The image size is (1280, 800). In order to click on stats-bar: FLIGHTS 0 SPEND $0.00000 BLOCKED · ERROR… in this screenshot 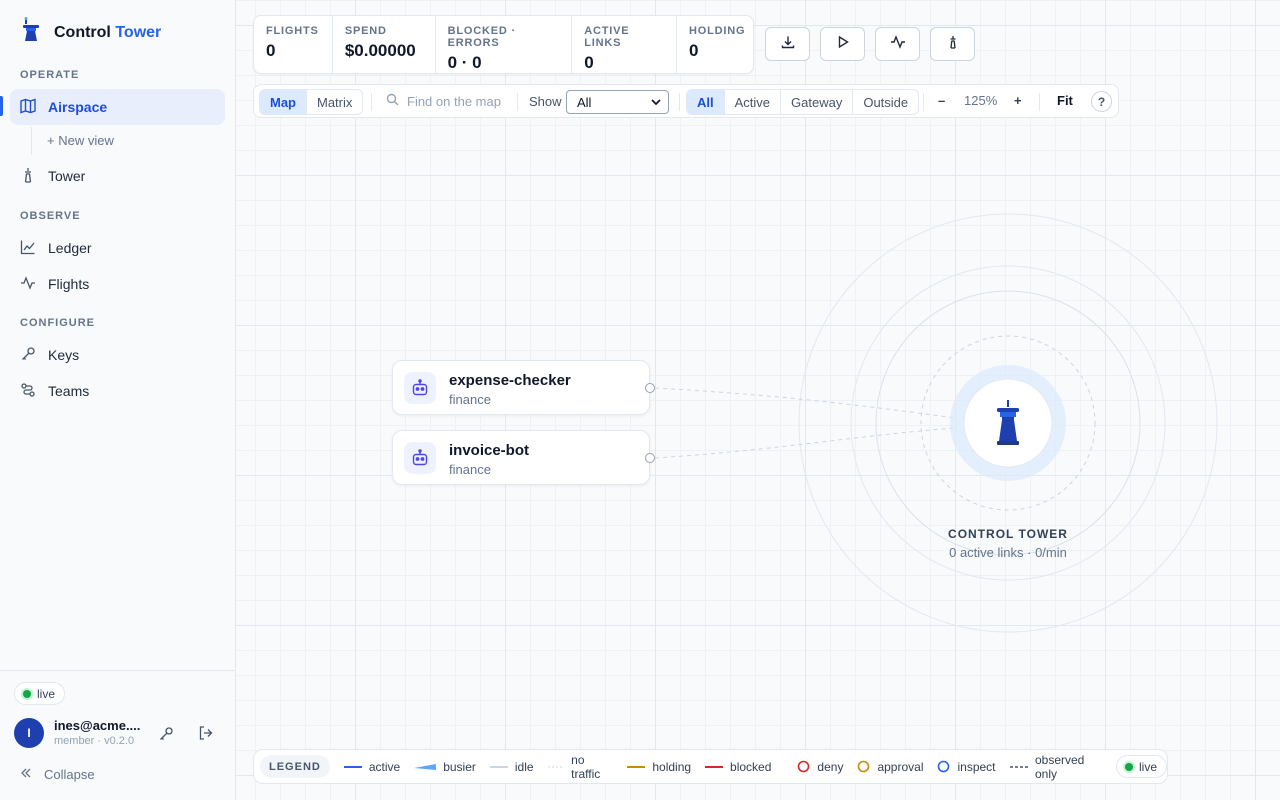, I will do `click(503, 44)`.